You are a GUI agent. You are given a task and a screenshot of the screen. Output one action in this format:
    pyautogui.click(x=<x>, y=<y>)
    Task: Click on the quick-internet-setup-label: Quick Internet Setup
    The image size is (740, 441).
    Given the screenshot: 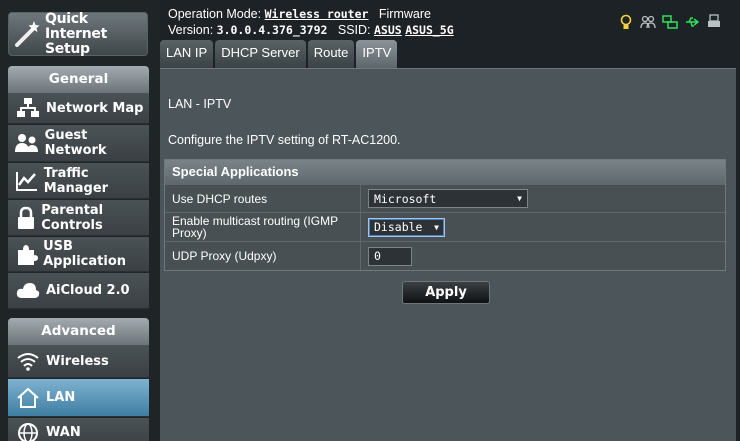 What is the action you would take?
    pyautogui.click(x=76, y=33)
    